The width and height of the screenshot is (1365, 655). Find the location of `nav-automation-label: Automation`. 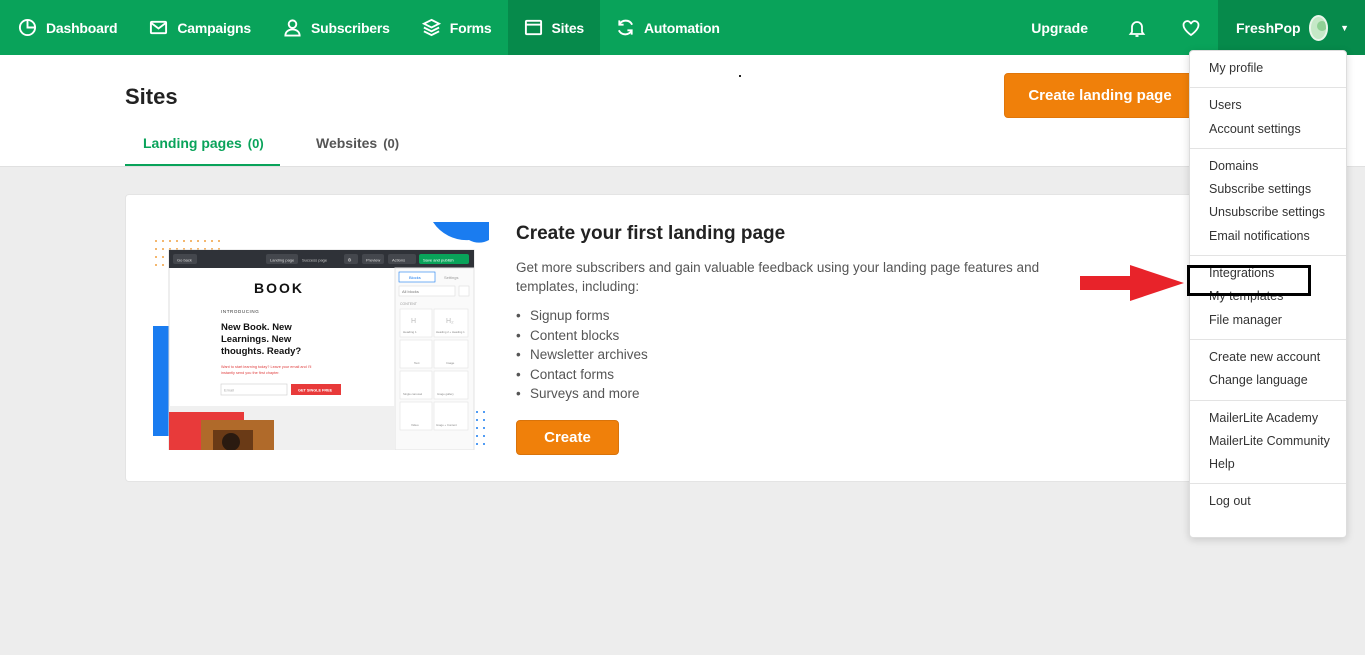

nav-automation-label: Automation is located at coordinates (682, 27).